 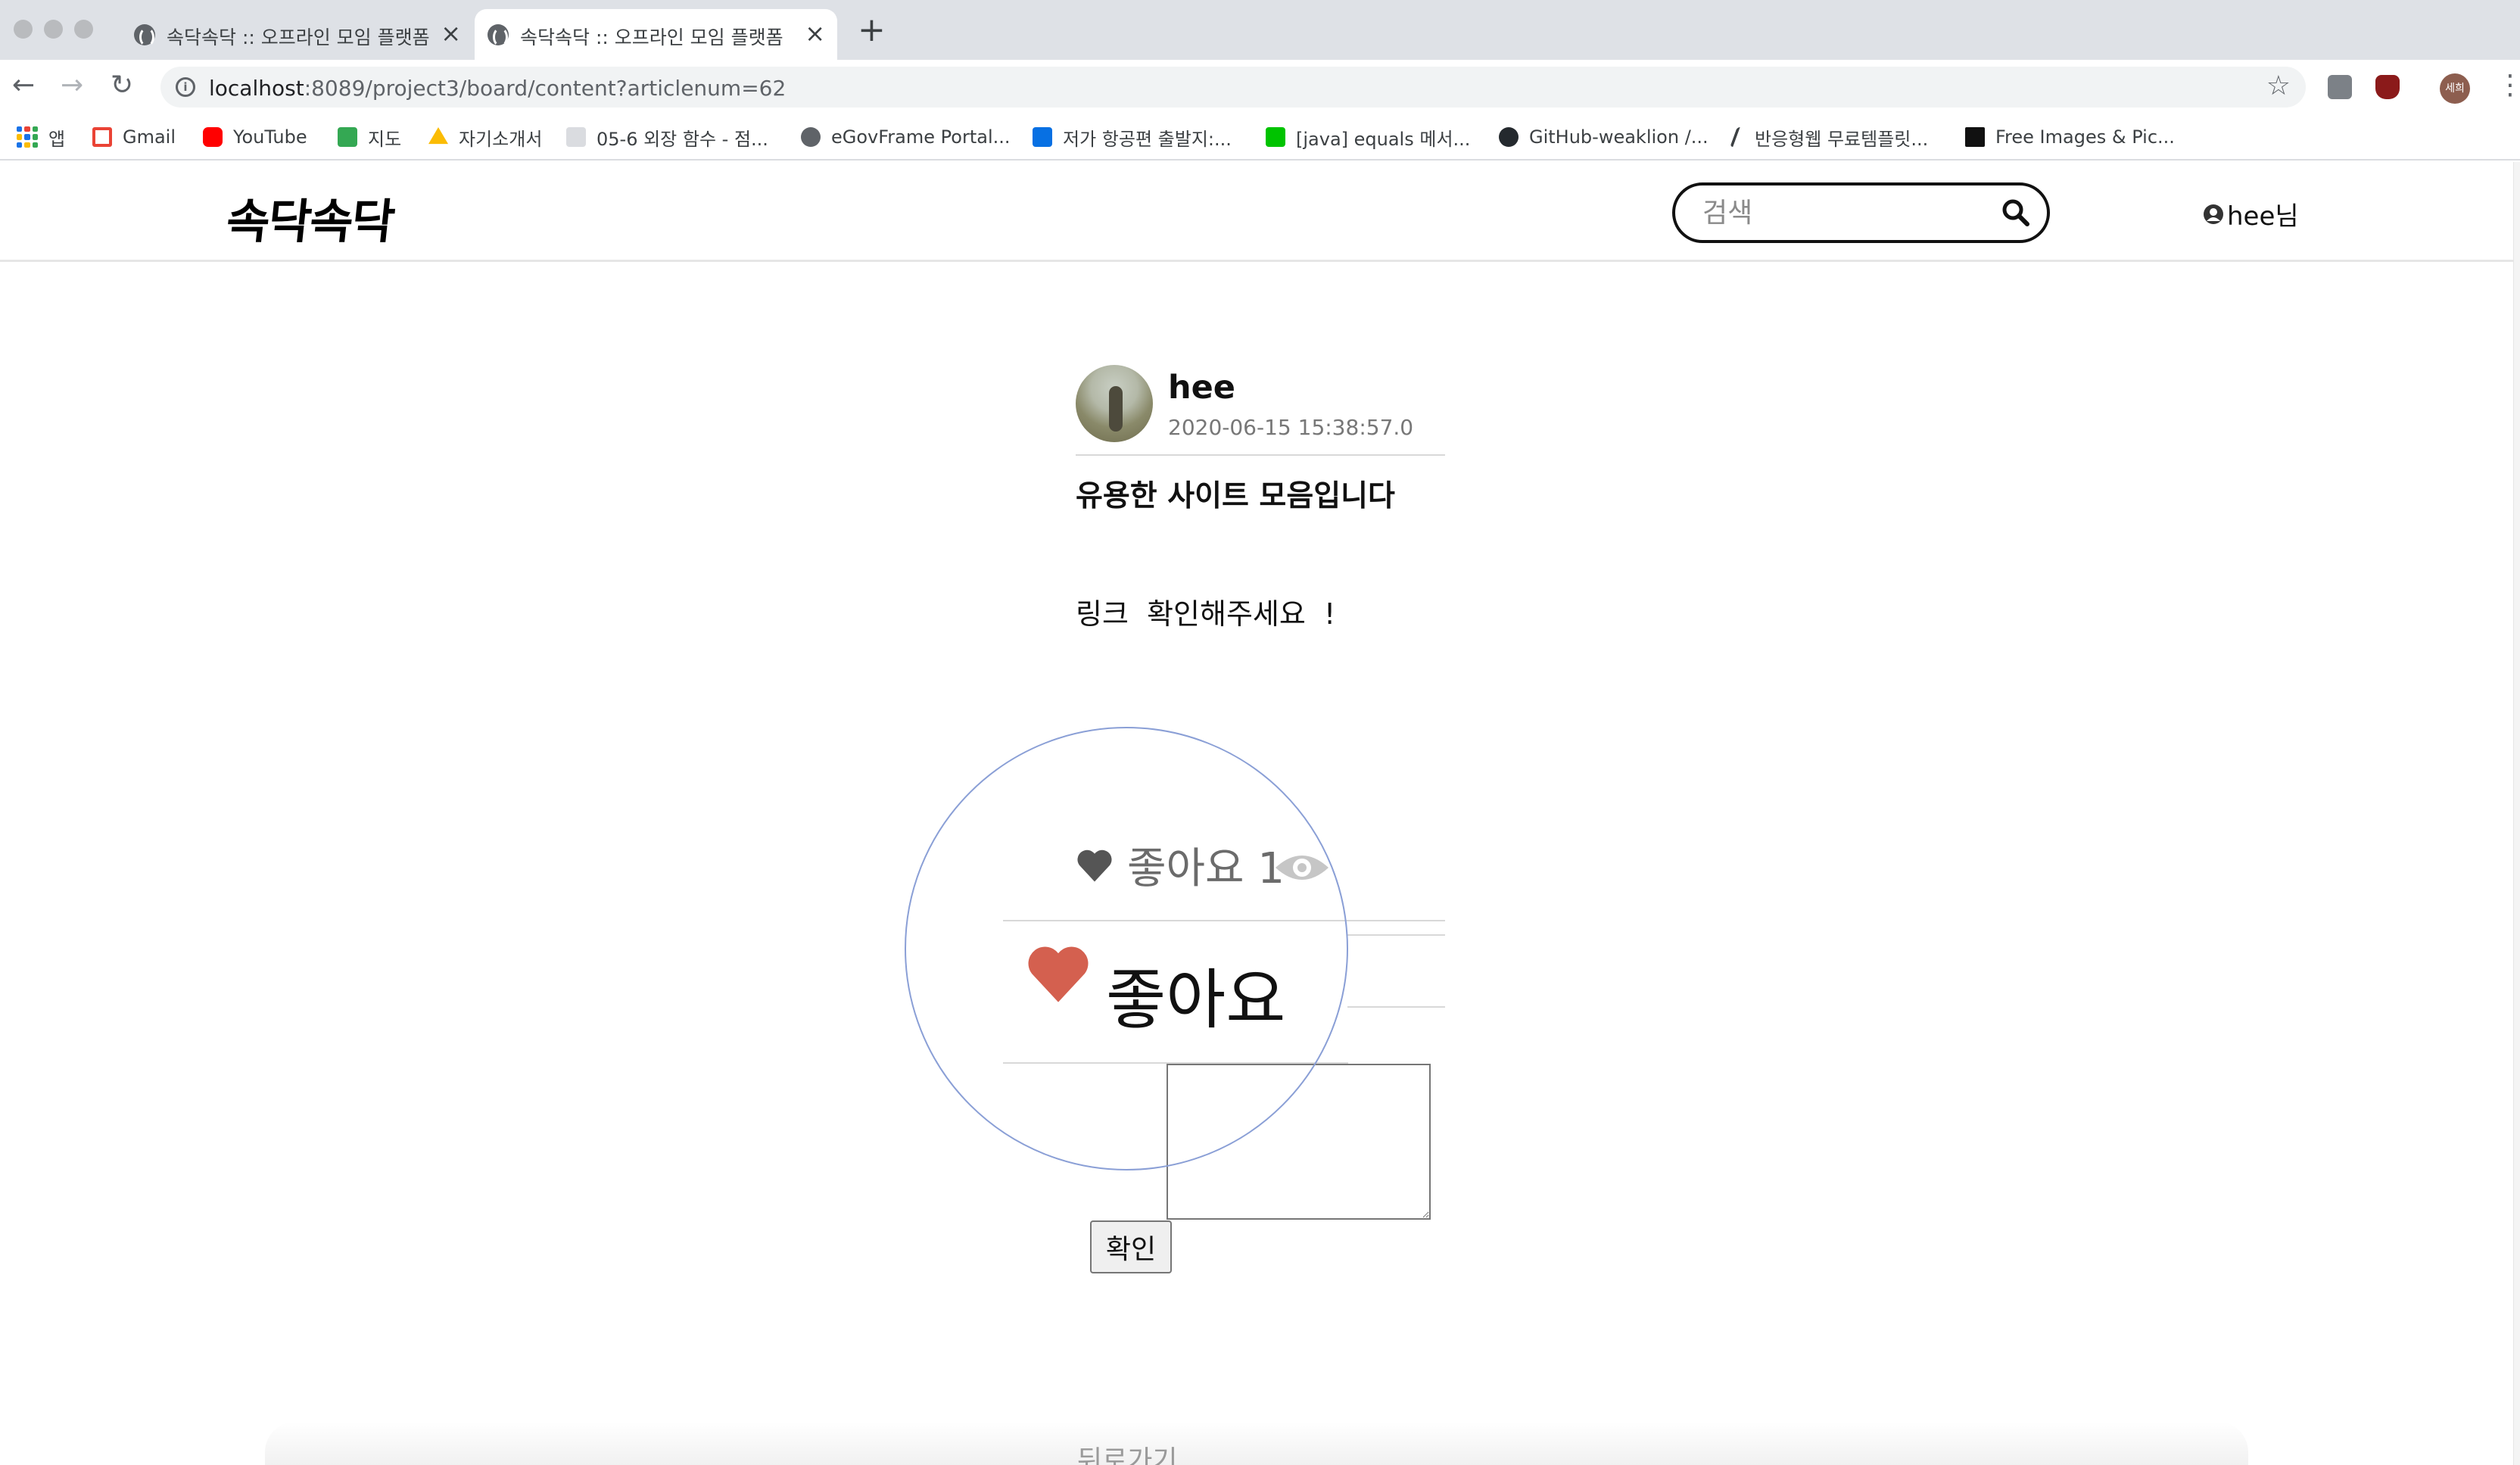 What do you see at coordinates (369, 137) in the screenshot?
I see `bookmark-maps: 지도` at bounding box center [369, 137].